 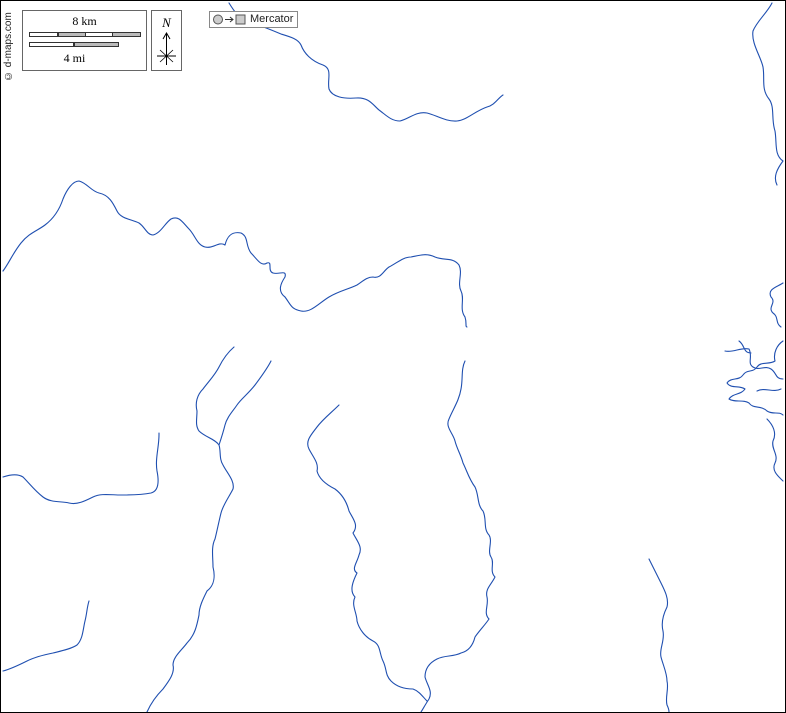 I want to click on river-south-west, so click(x=46, y=636).